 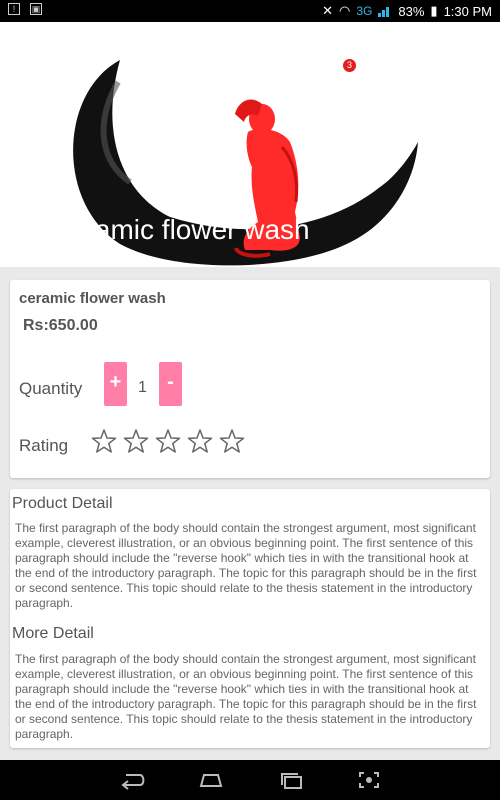 I want to click on more-detail-heading: More Detail, so click(x=53, y=633).